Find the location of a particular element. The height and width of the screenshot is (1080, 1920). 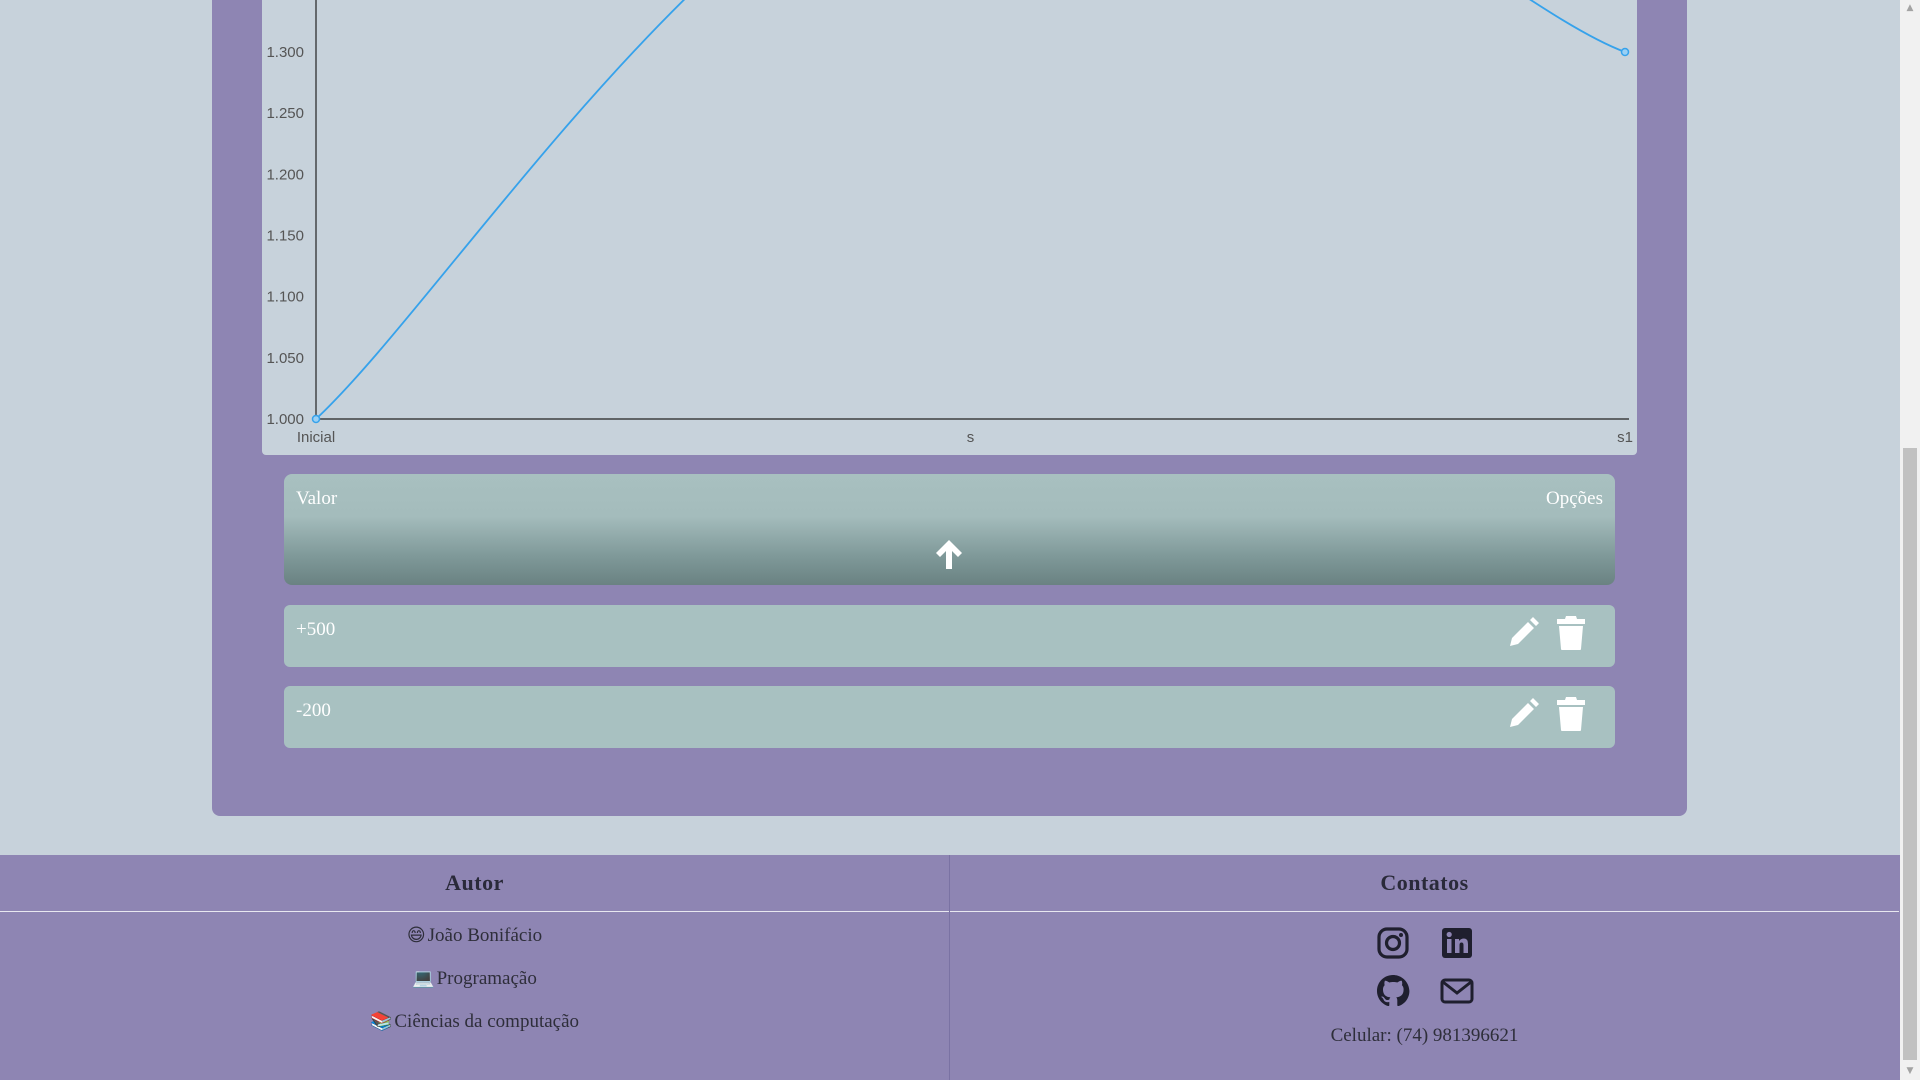

y-tick-label: 1.300 is located at coordinates (285, 52).